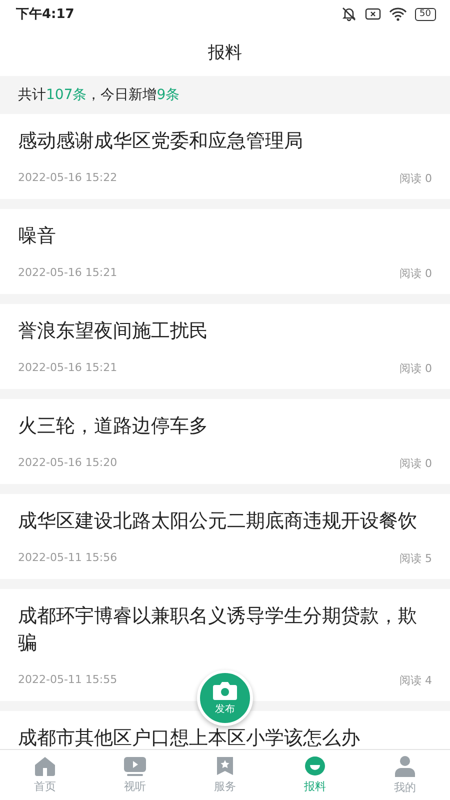 The image size is (450, 800). I want to click on post-card: 誉浪东望夜间施工扰民 2022-05-16 15:21 阅读 0, so click(225, 346).